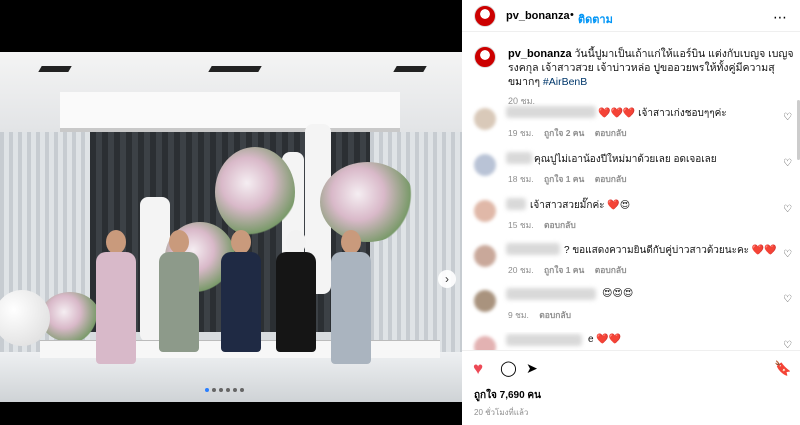 The height and width of the screenshot is (425, 800). I want to click on comment-time: 19 ชม., so click(521, 133).